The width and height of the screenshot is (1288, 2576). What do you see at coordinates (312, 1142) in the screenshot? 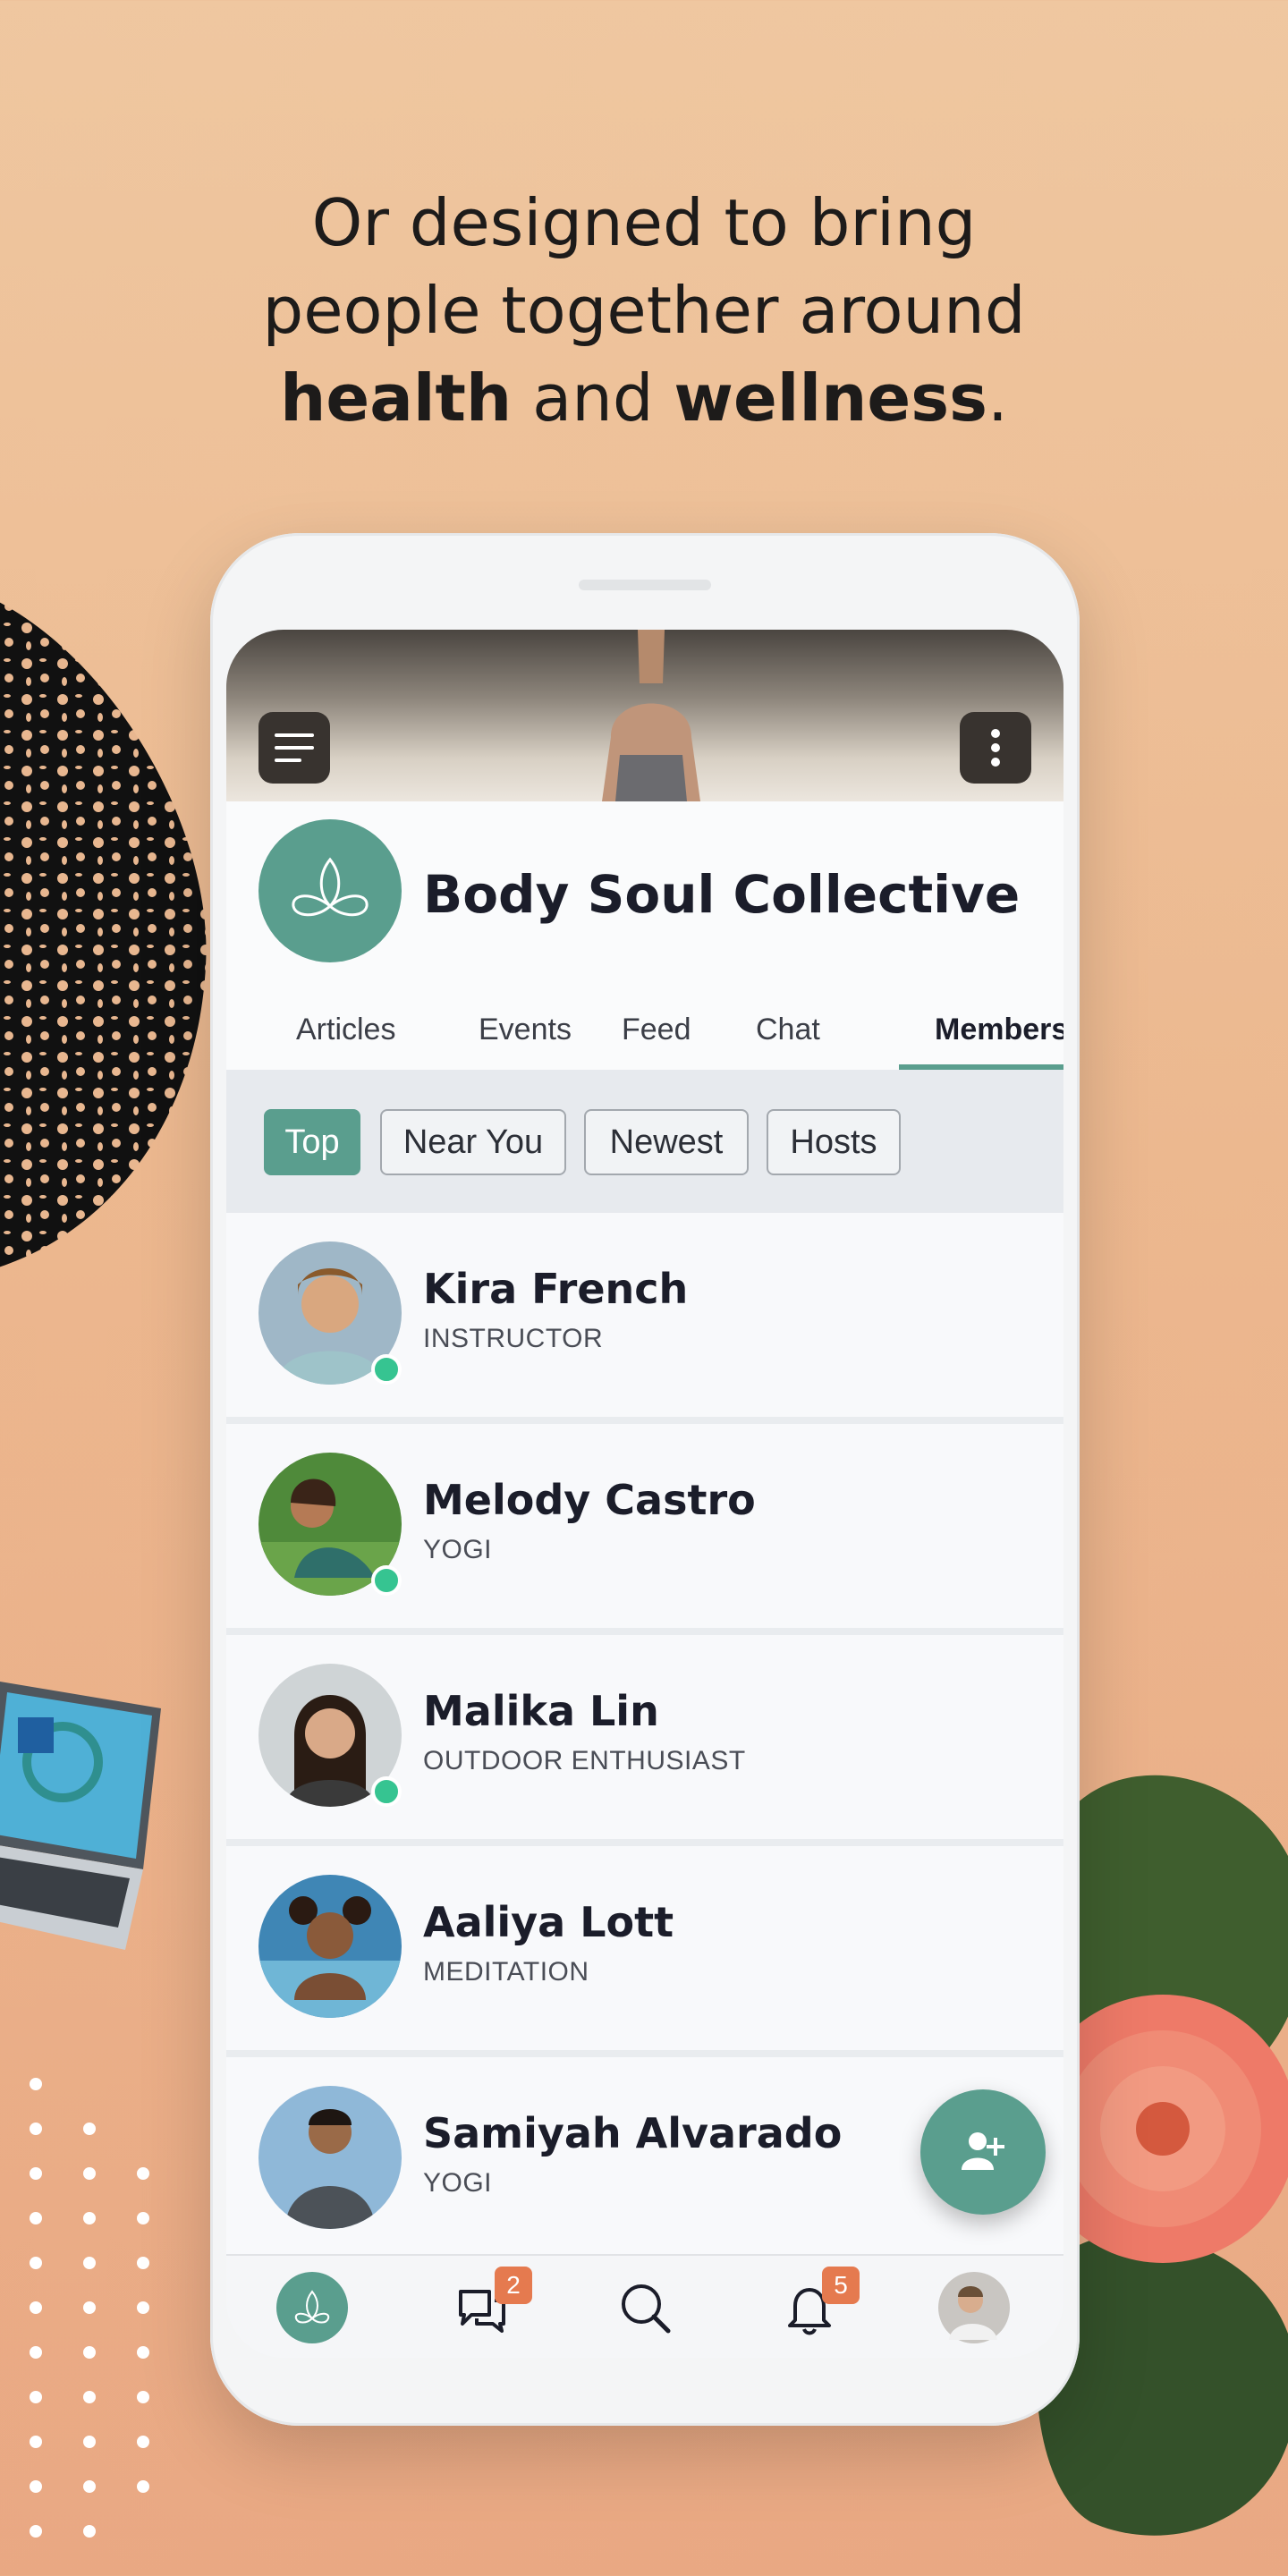
I see `filter-top: Top` at bounding box center [312, 1142].